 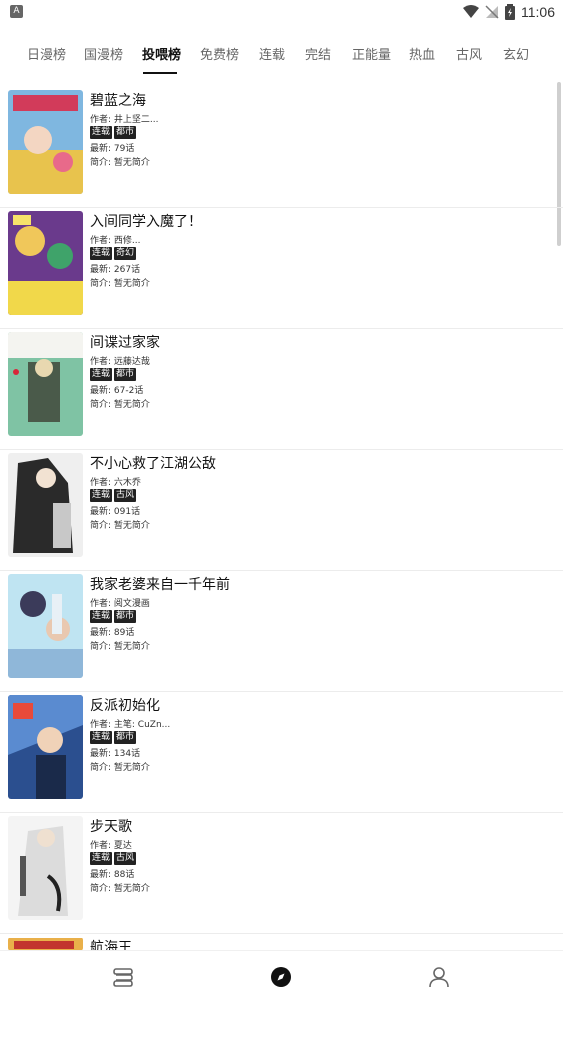 What do you see at coordinates (281, 390) in the screenshot?
I see `list-item: 间谍过家家 作者: 远藤达哉 连载 都市 最新: 67-2话 简介: 暂无简介` at bounding box center [281, 390].